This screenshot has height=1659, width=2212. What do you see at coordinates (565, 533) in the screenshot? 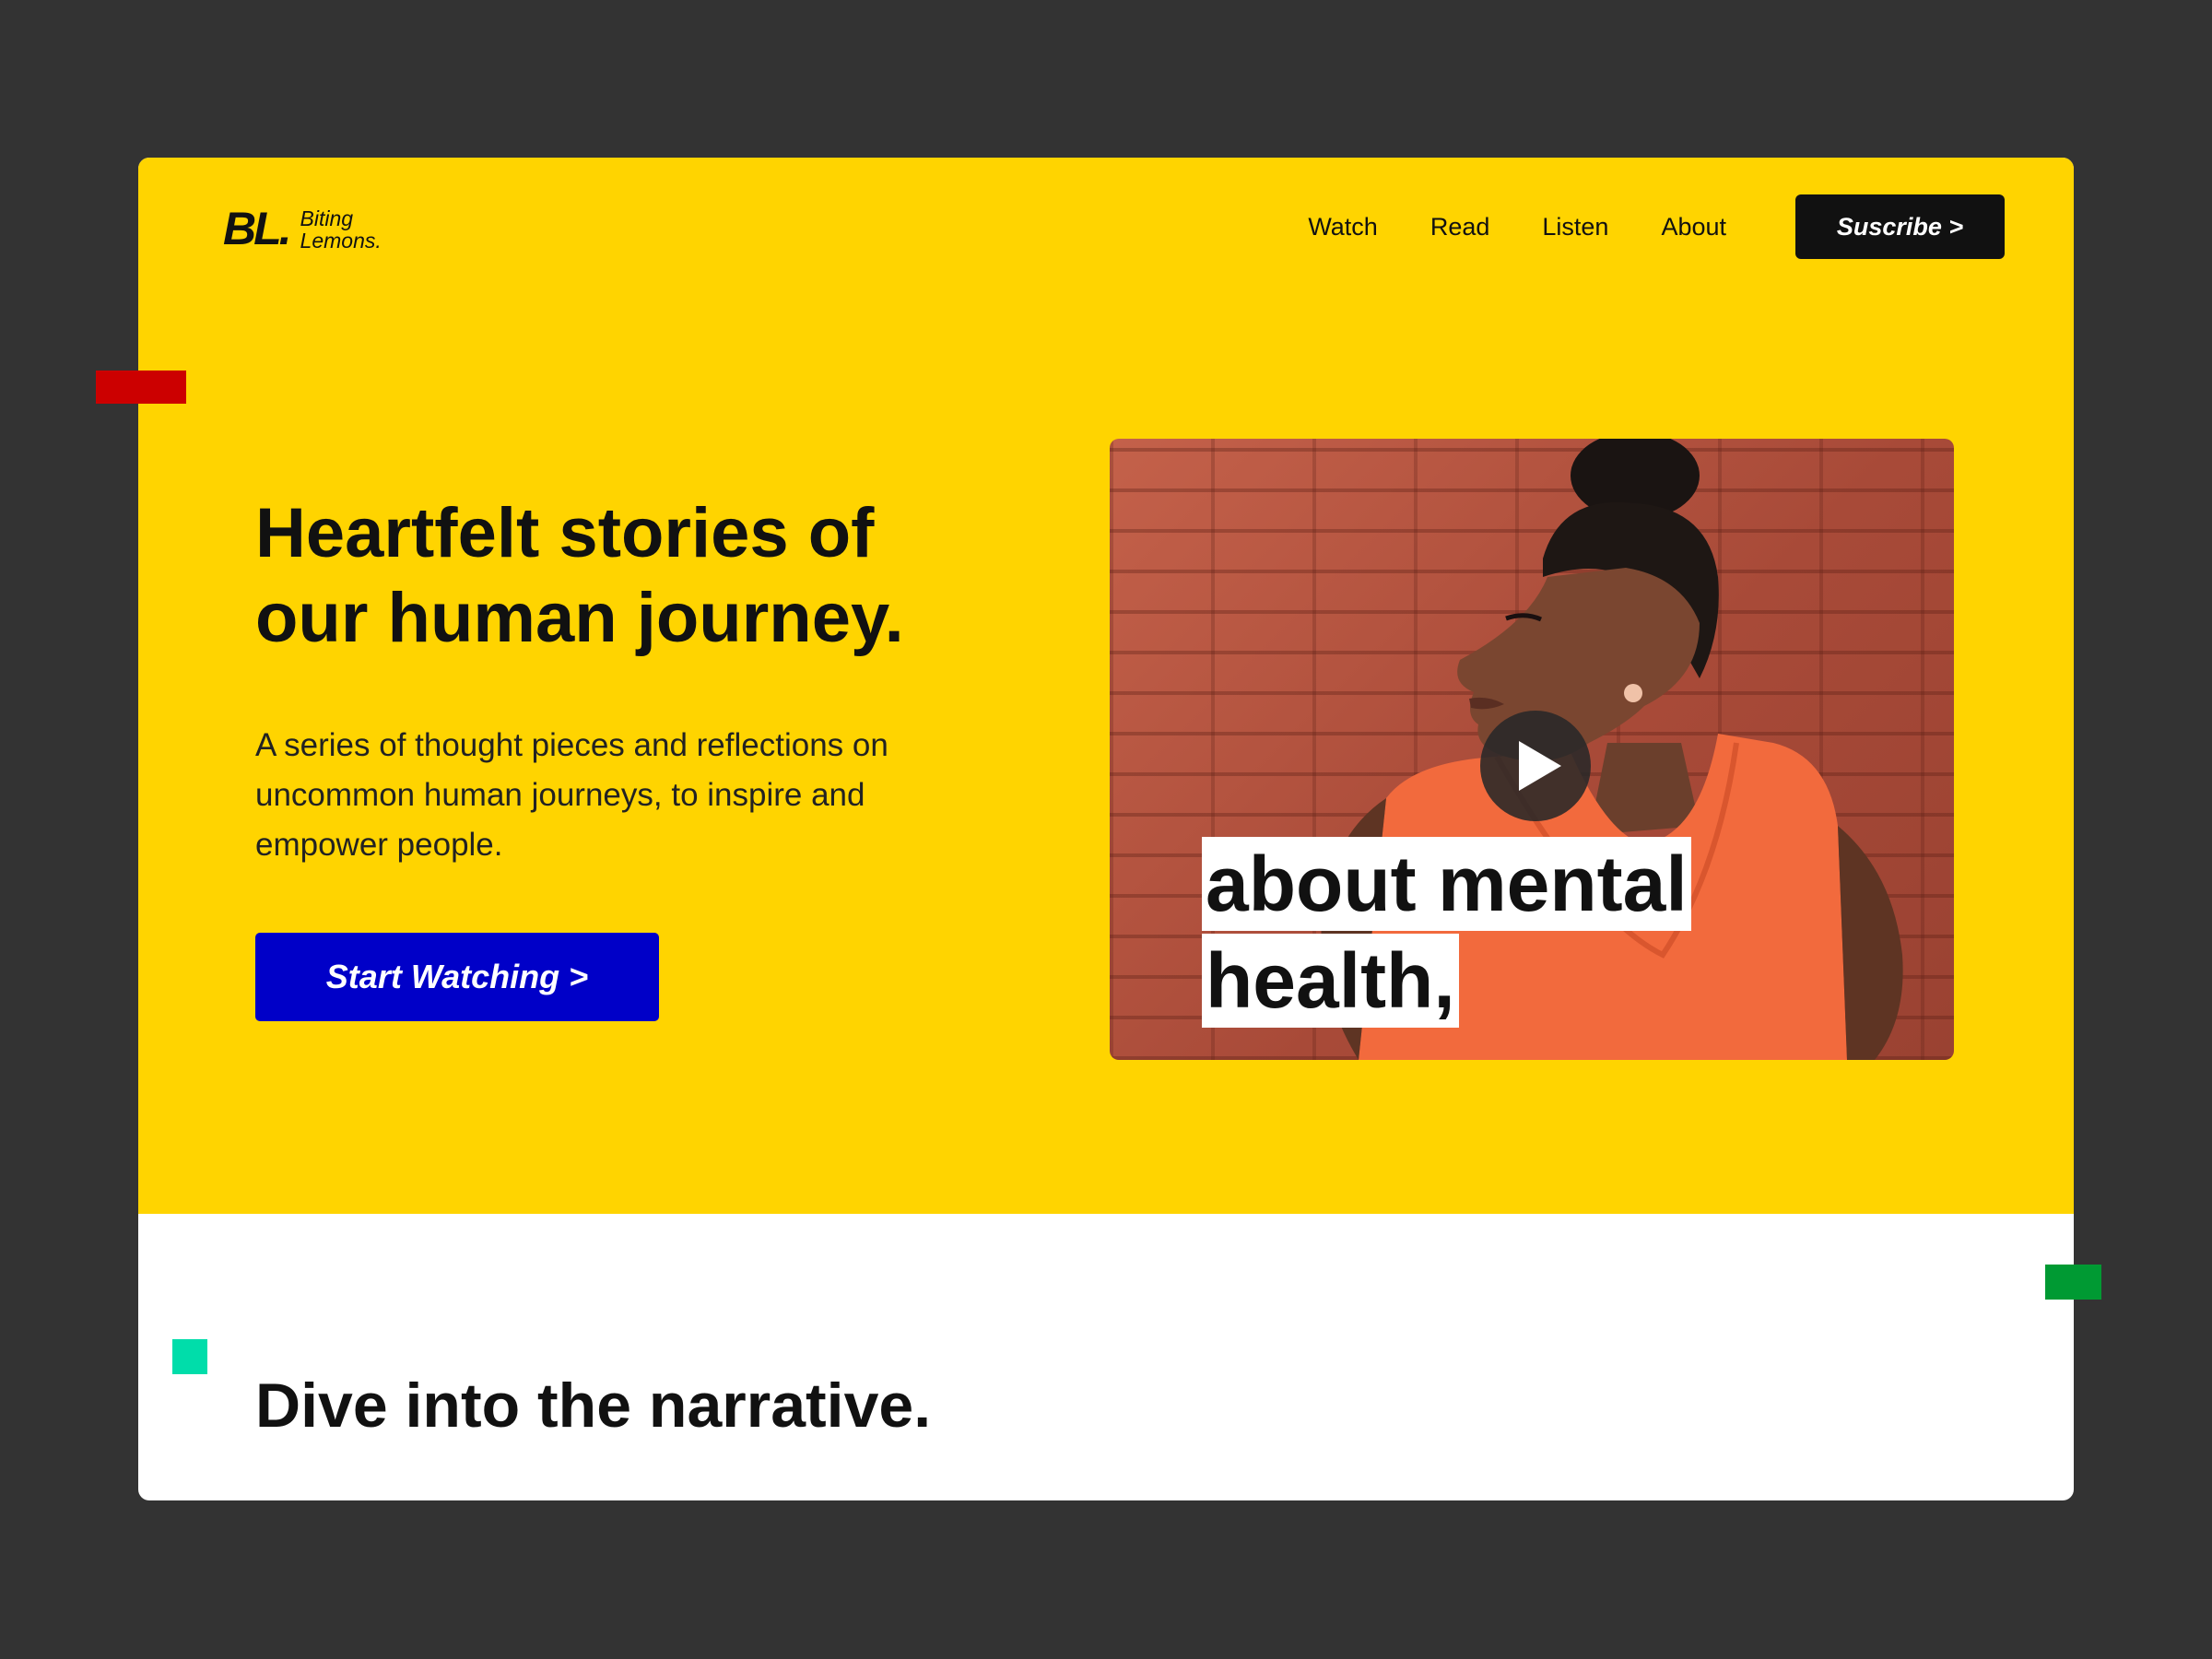
I see `hero-title-line-1: Heartfelt stories of` at bounding box center [565, 533].